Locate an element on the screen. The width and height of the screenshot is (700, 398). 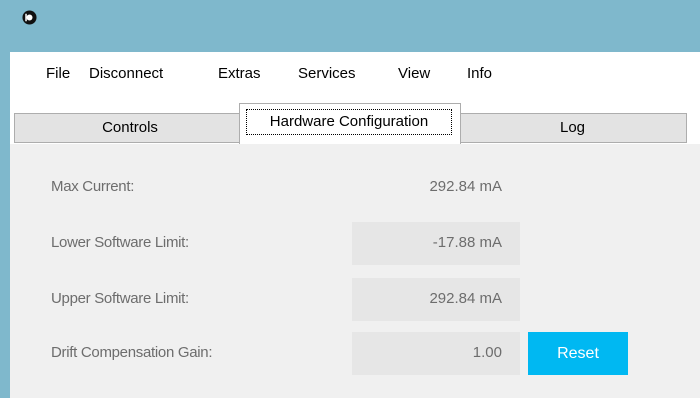
menu-disconnect: Disconnect is located at coordinates (126, 74).